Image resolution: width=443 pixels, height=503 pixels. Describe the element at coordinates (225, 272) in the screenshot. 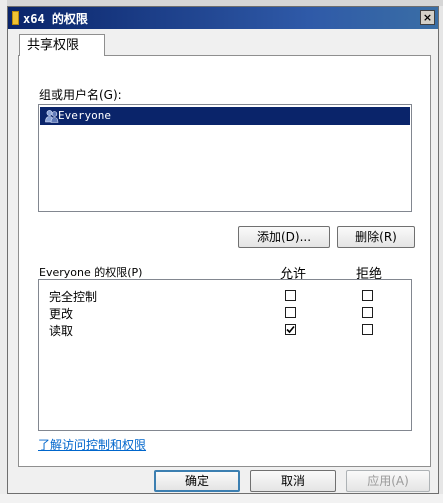

I see `permissions-header: Everyone 的权限(P) 允许 拒绝` at that location.